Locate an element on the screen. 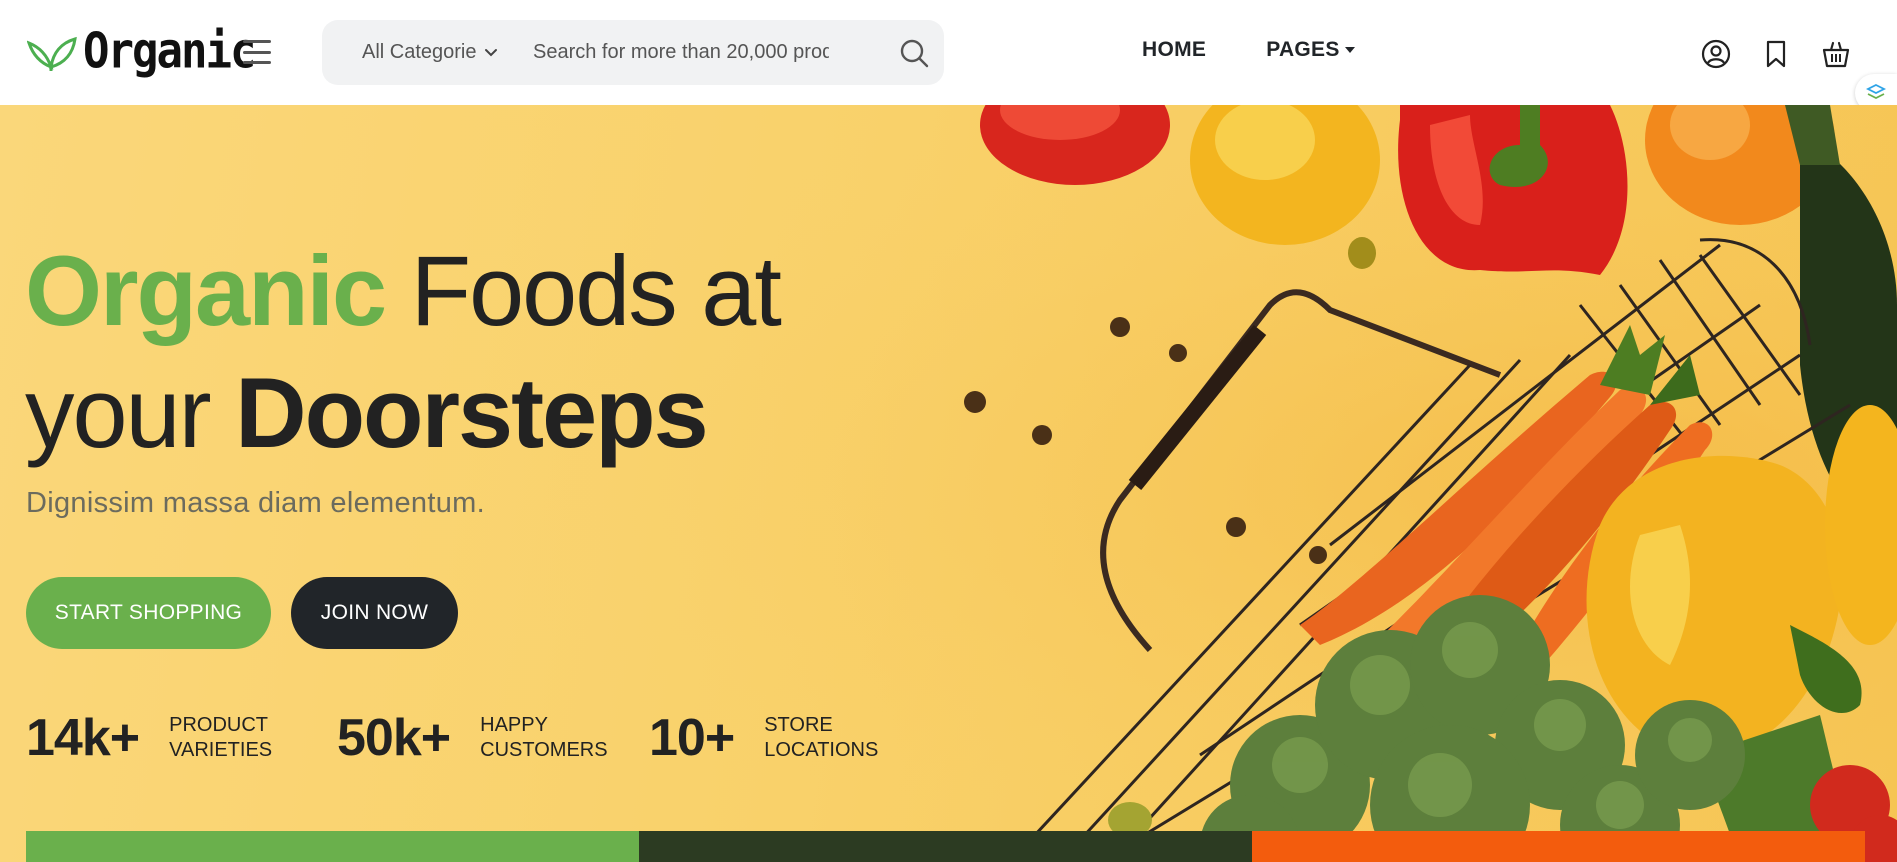 The height and width of the screenshot is (862, 1897). stat-store-locations: 10+ STORE LOCATIONS is located at coordinates (763, 738).